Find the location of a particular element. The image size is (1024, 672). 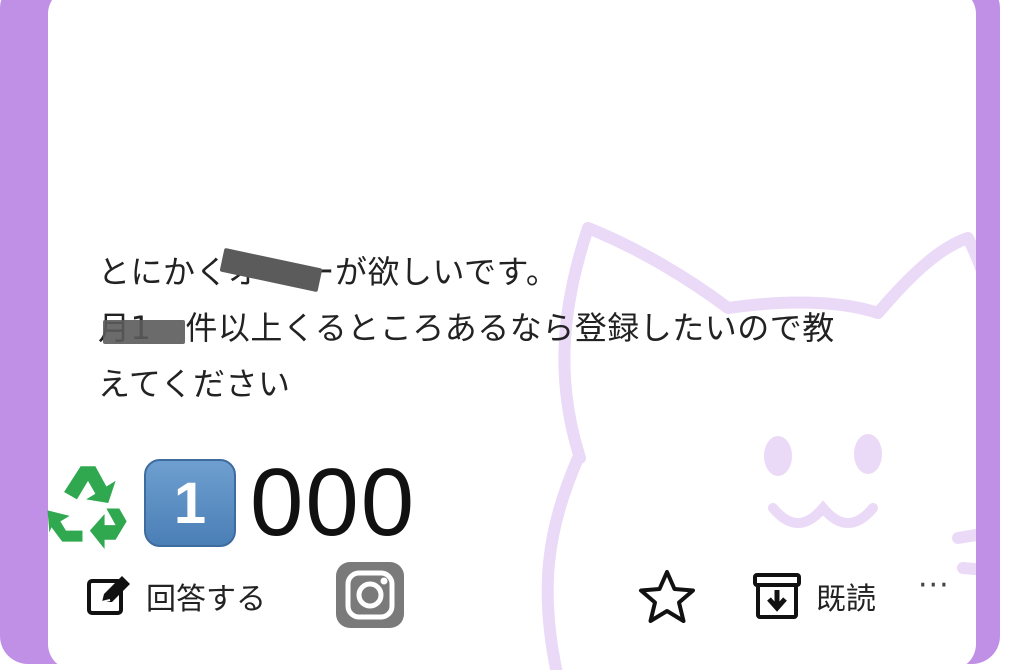

edit-icon is located at coordinates (108, 595).